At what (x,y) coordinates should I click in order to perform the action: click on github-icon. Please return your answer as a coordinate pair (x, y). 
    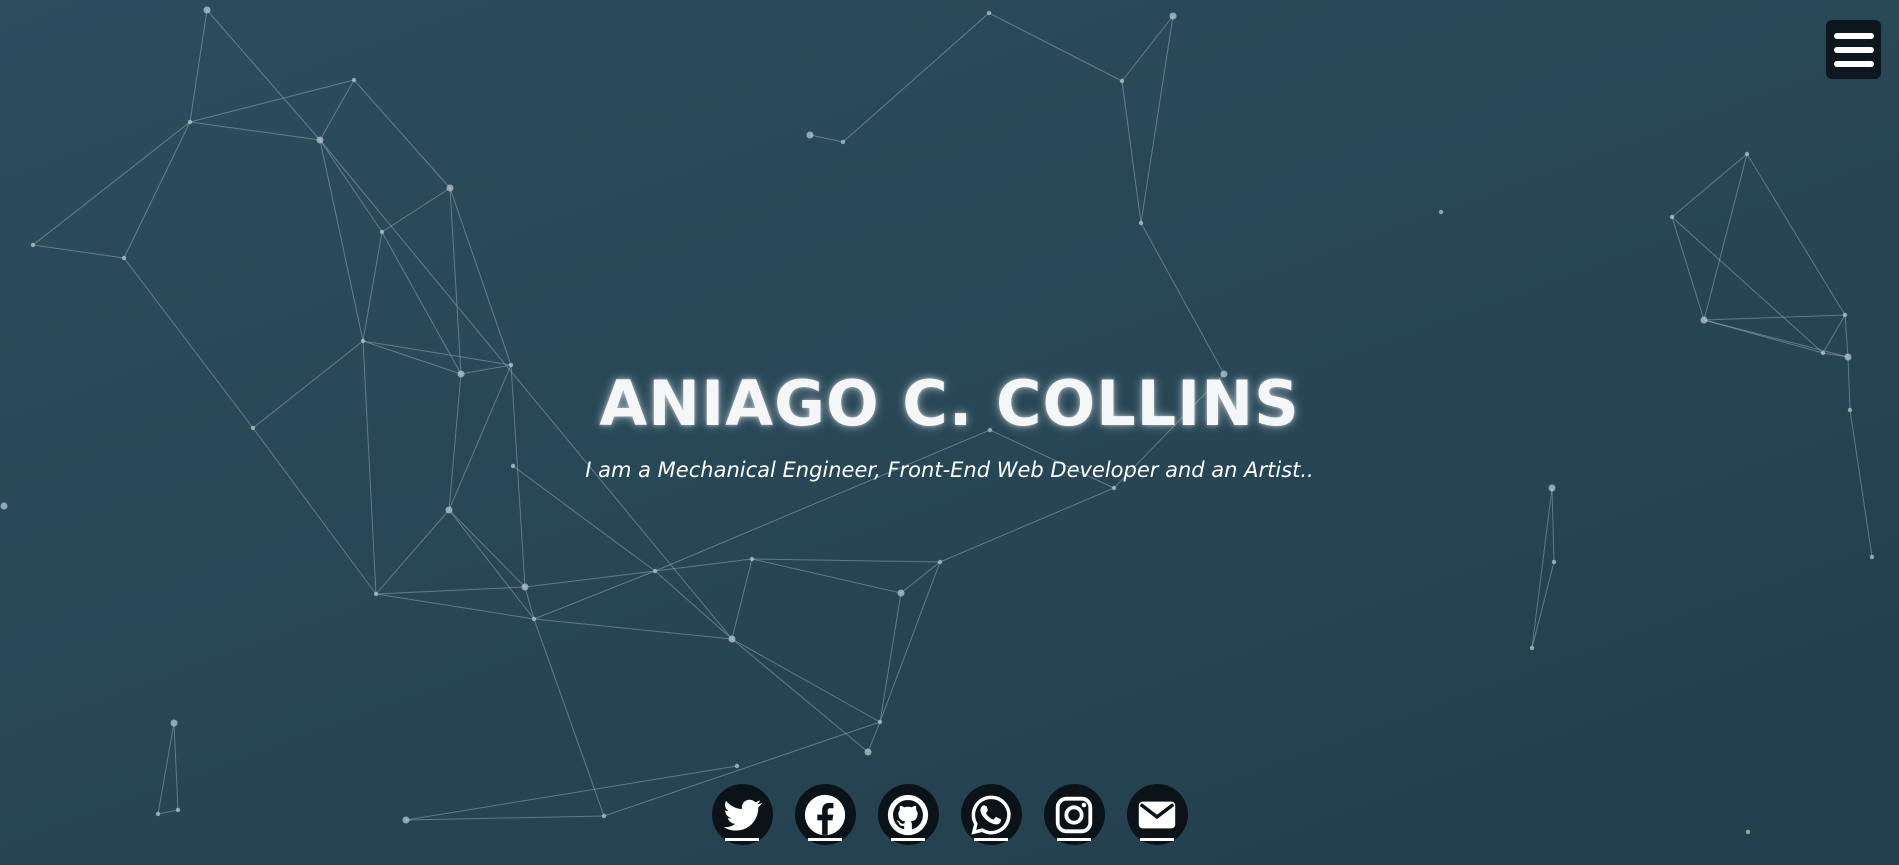
    Looking at the image, I should click on (908, 814).